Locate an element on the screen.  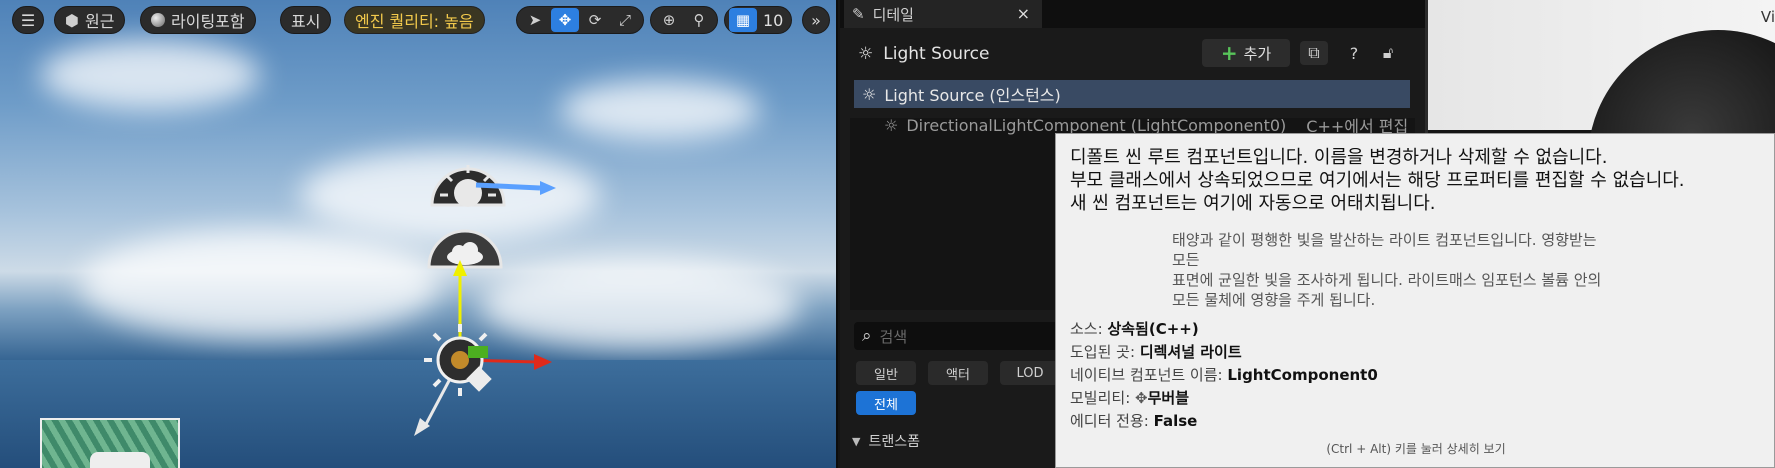
details-header-title: Light Source is located at coordinates (936, 54).